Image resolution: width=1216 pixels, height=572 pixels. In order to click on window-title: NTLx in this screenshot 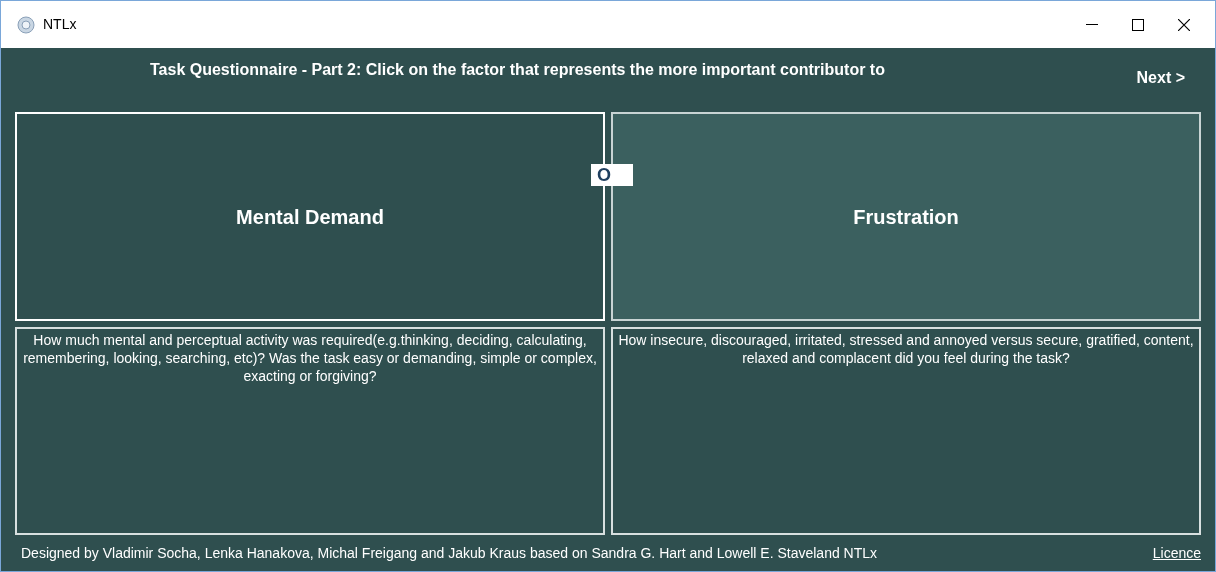, I will do `click(60, 24)`.